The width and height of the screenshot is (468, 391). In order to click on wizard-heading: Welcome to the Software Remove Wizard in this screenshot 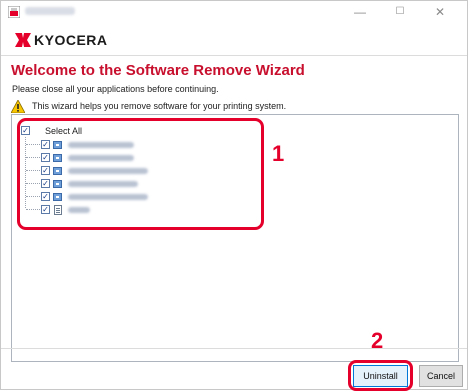, I will do `click(158, 70)`.